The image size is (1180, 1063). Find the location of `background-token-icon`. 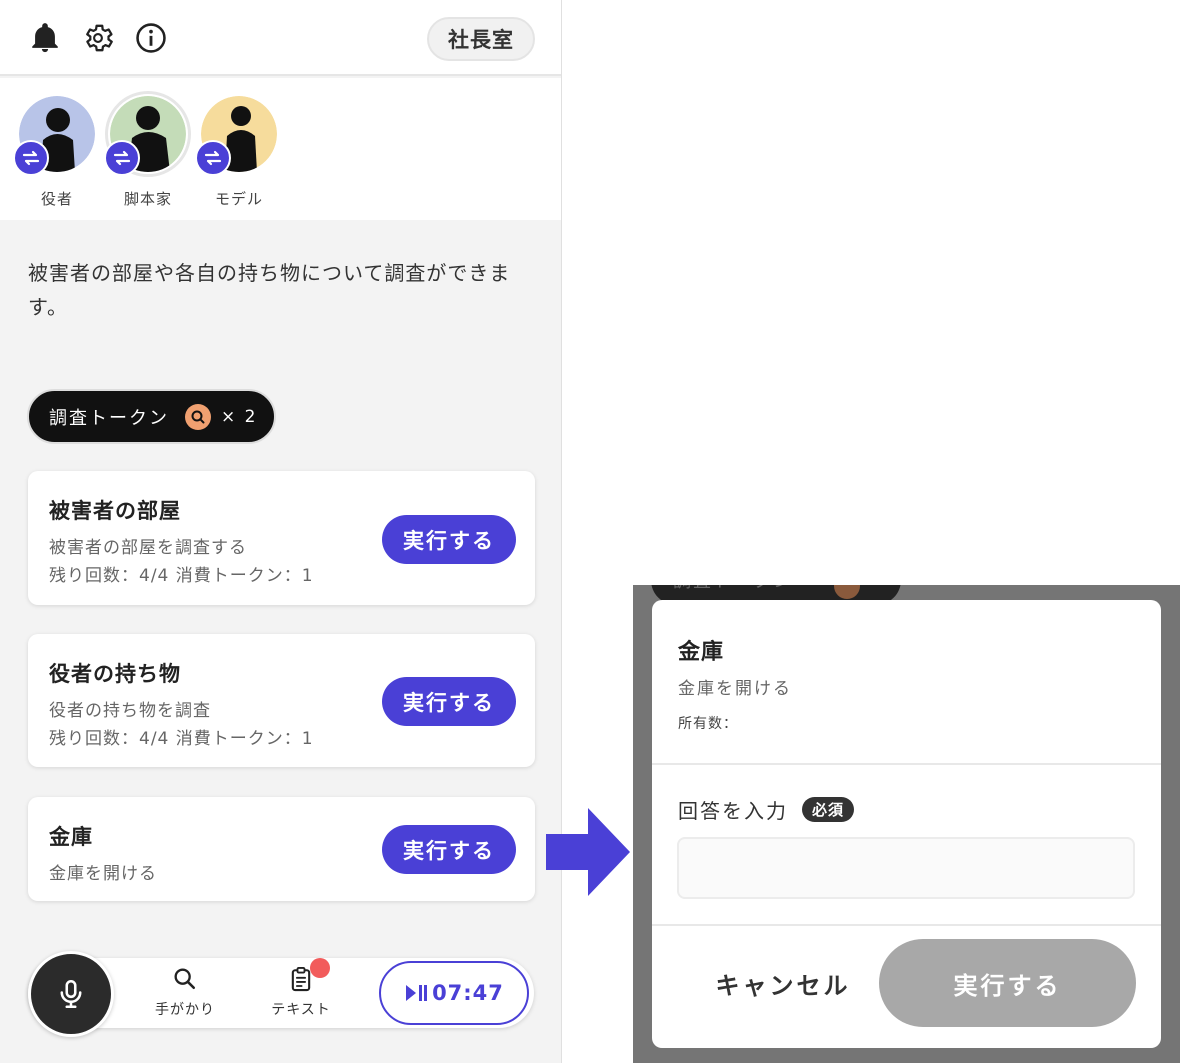

background-token-icon is located at coordinates (847, 592).